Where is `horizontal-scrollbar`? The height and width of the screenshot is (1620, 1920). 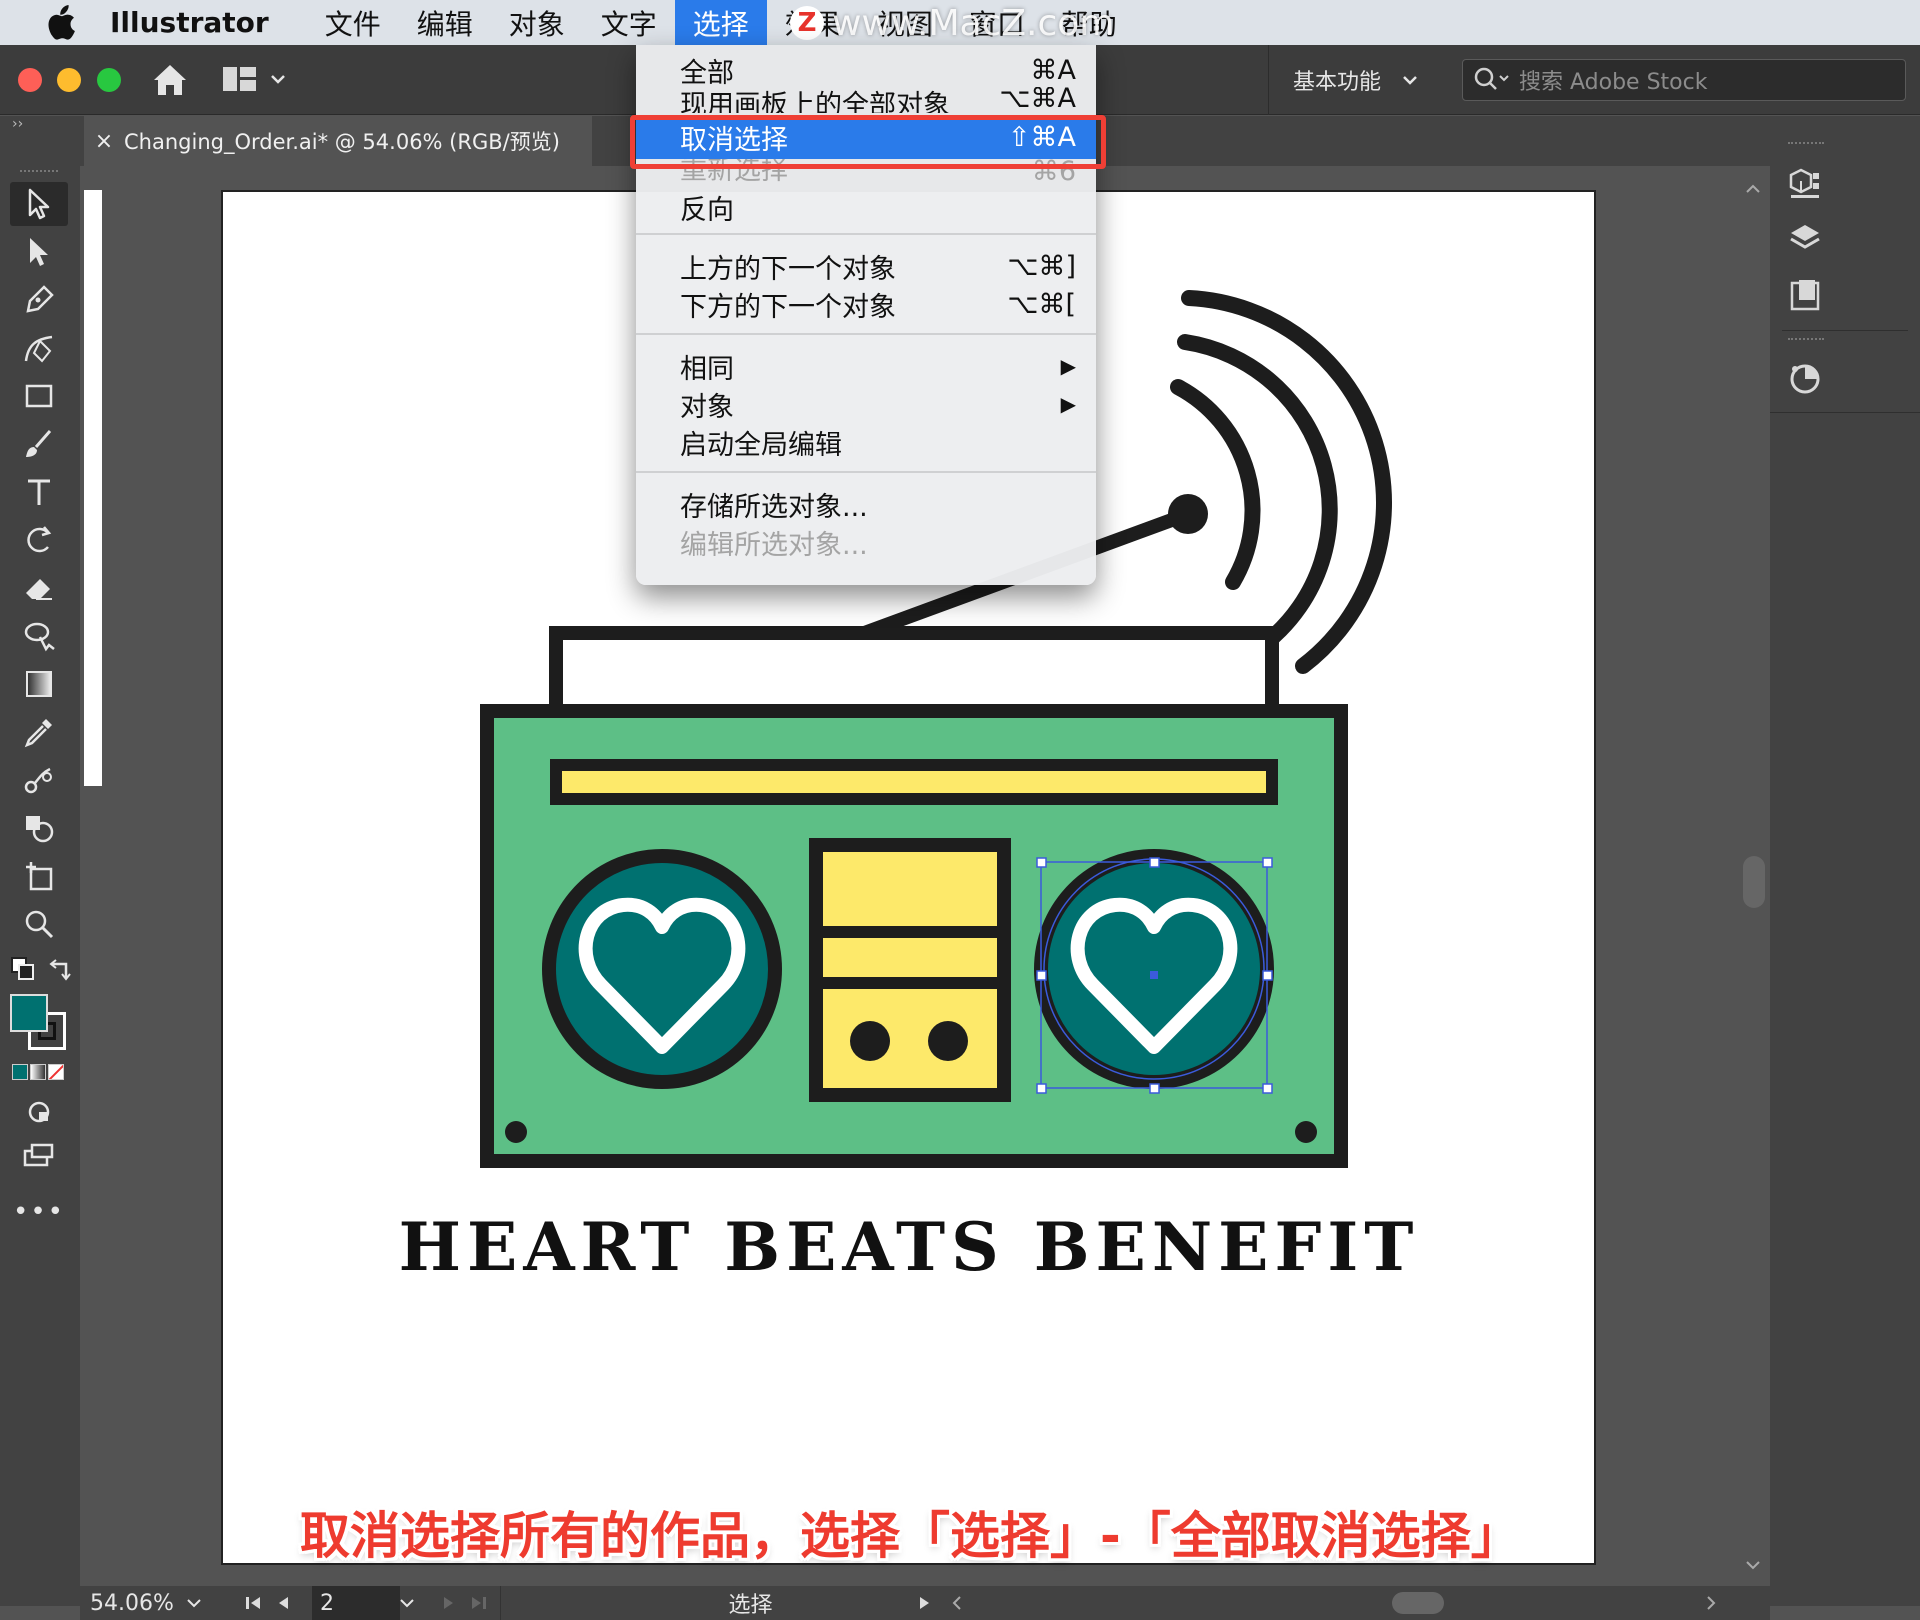
horizontal-scrollbar is located at coordinates (1345, 1603).